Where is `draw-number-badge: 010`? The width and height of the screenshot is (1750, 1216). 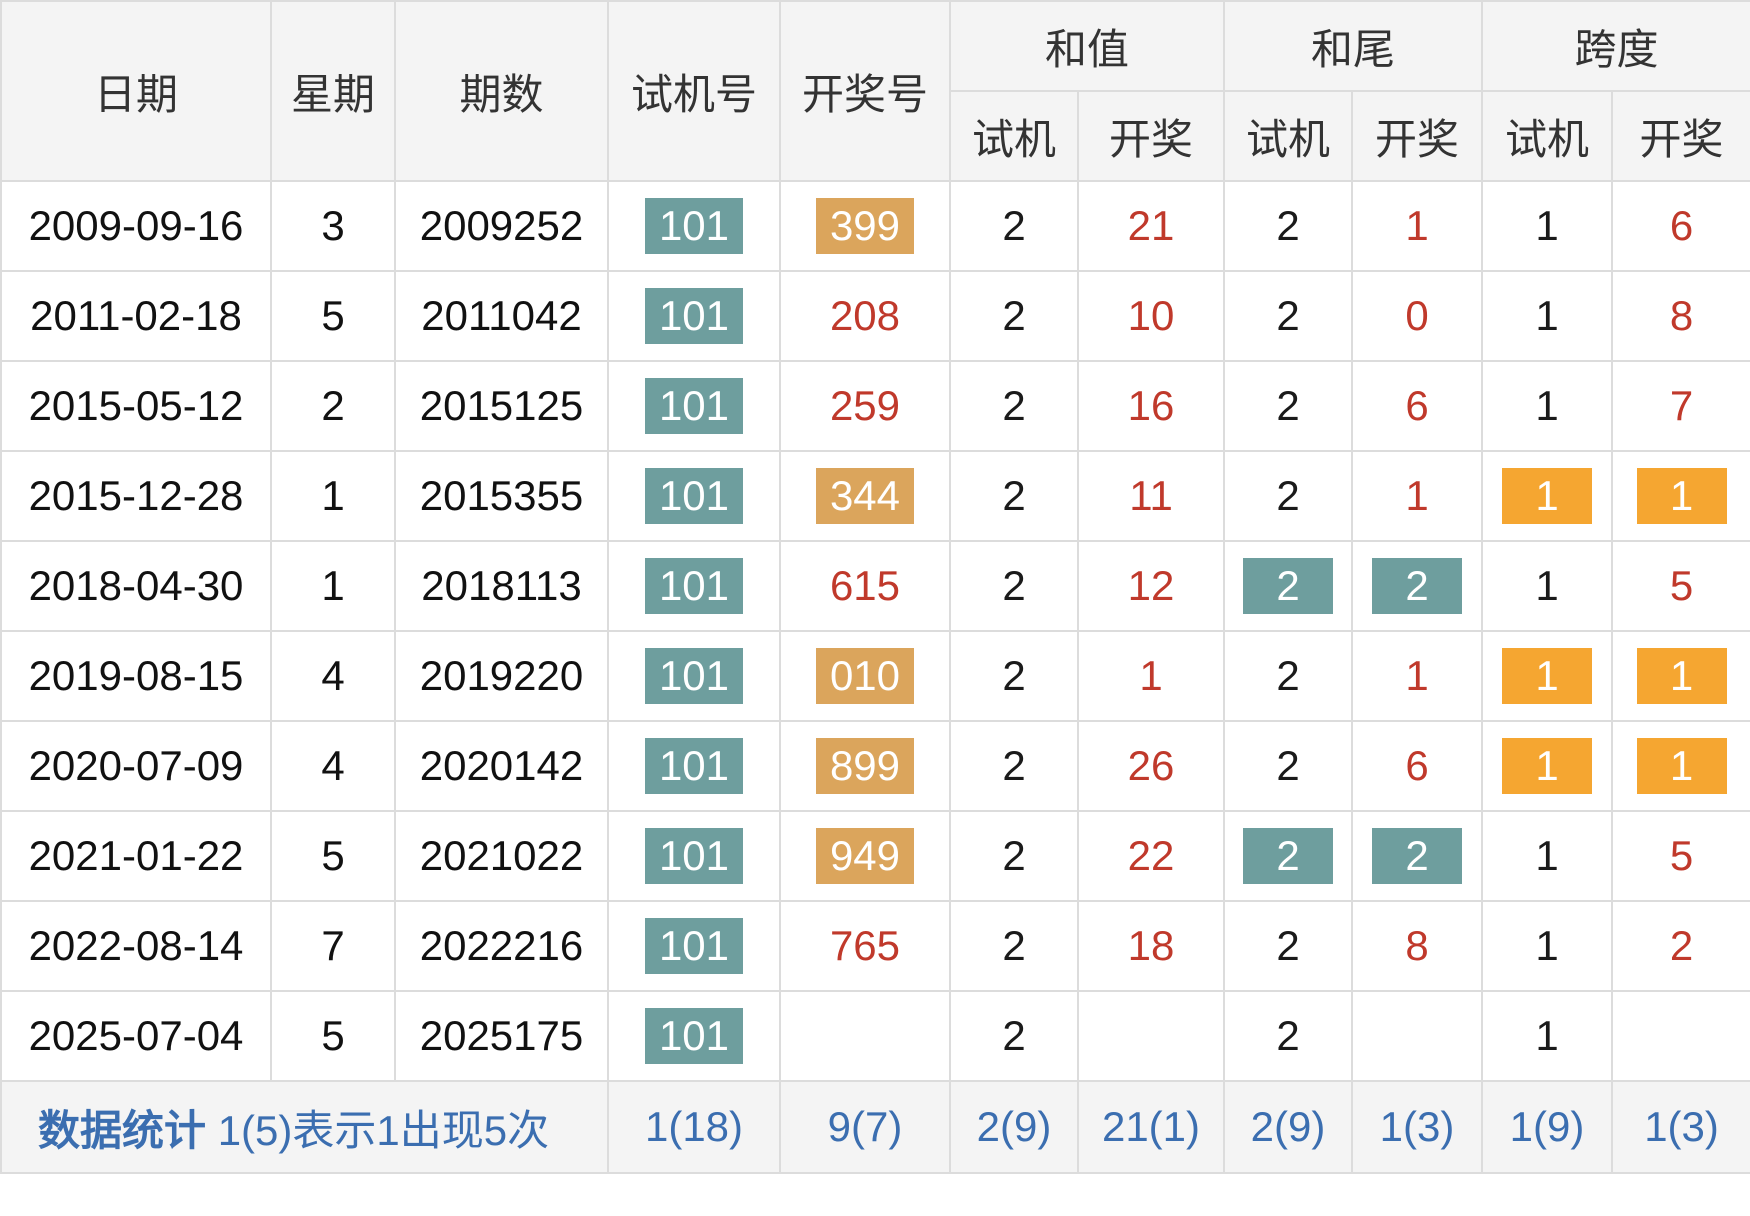 draw-number-badge: 010 is located at coordinates (865, 676).